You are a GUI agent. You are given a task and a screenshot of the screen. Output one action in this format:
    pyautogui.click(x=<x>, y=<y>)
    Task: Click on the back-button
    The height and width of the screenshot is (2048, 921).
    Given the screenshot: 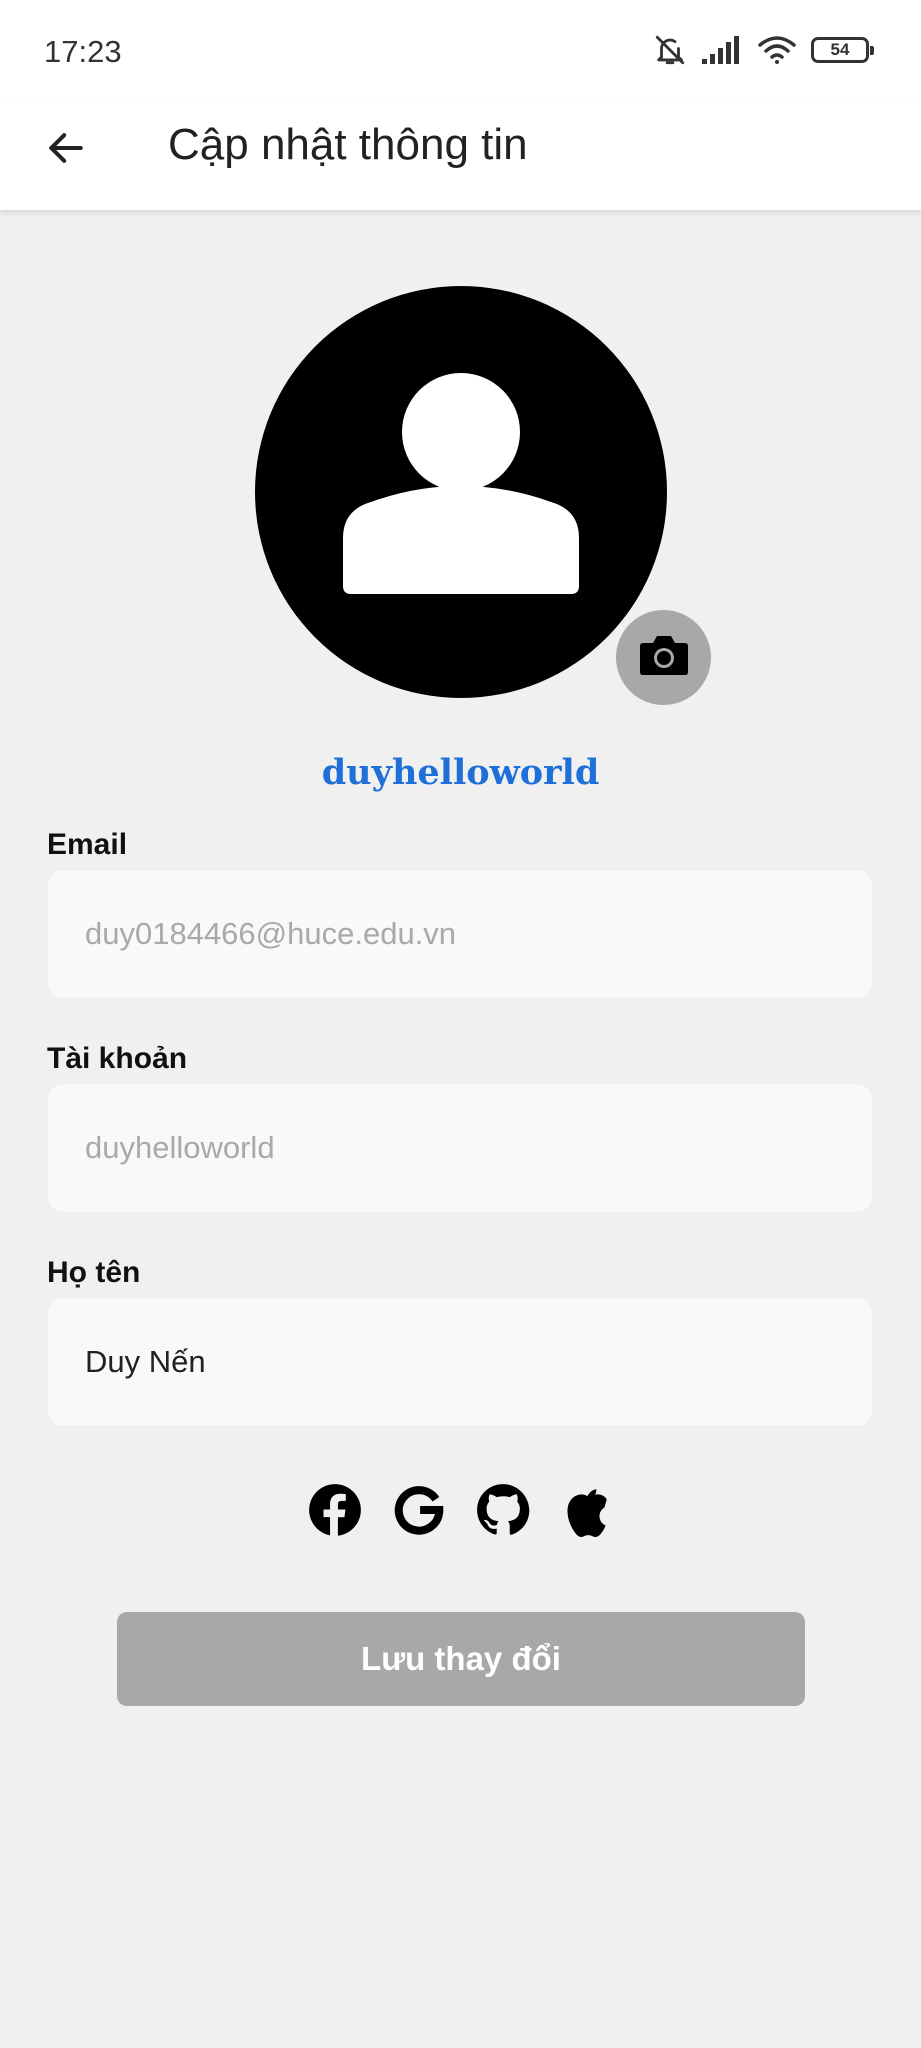 What is the action you would take?
    pyautogui.click(x=66, y=150)
    